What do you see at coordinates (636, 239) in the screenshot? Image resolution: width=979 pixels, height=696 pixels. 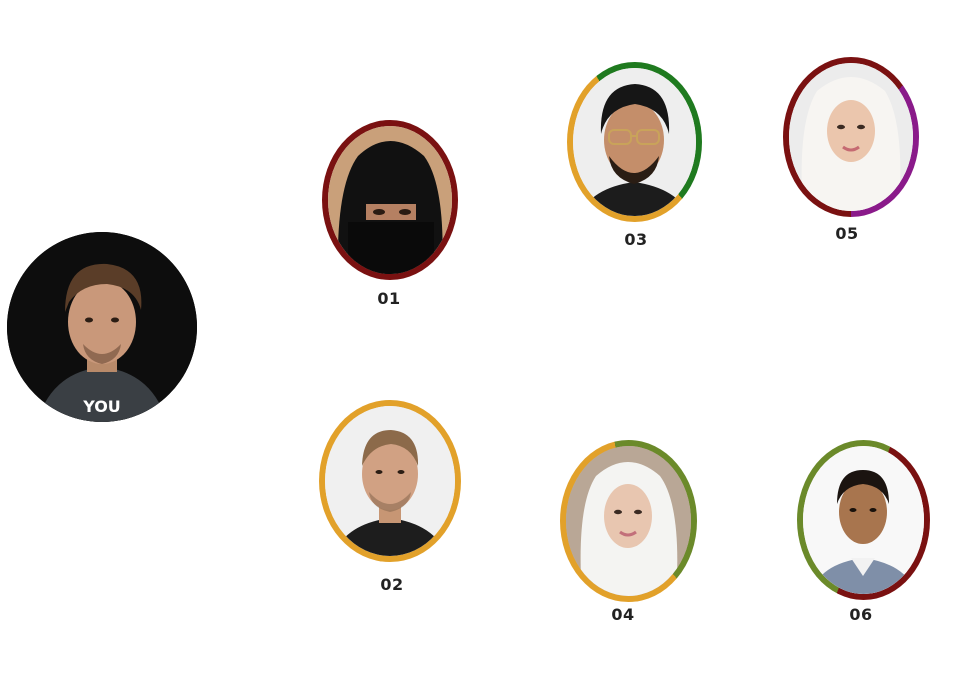 I see `contact-03-label: 03` at bounding box center [636, 239].